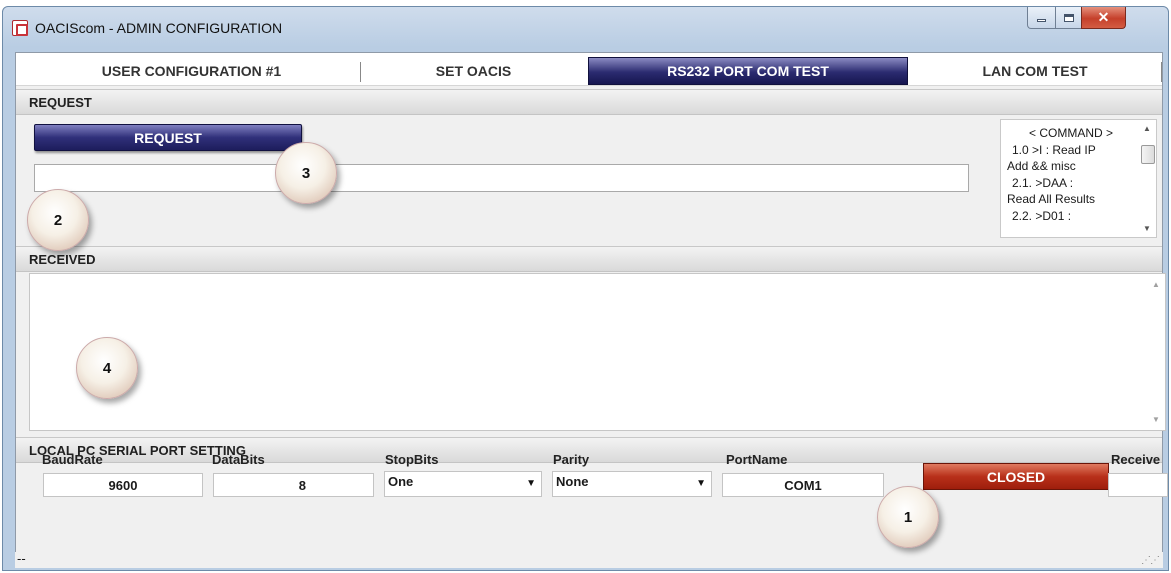 This screenshot has height=573, width=1171. What do you see at coordinates (20, 28) in the screenshot?
I see `app-icon` at bounding box center [20, 28].